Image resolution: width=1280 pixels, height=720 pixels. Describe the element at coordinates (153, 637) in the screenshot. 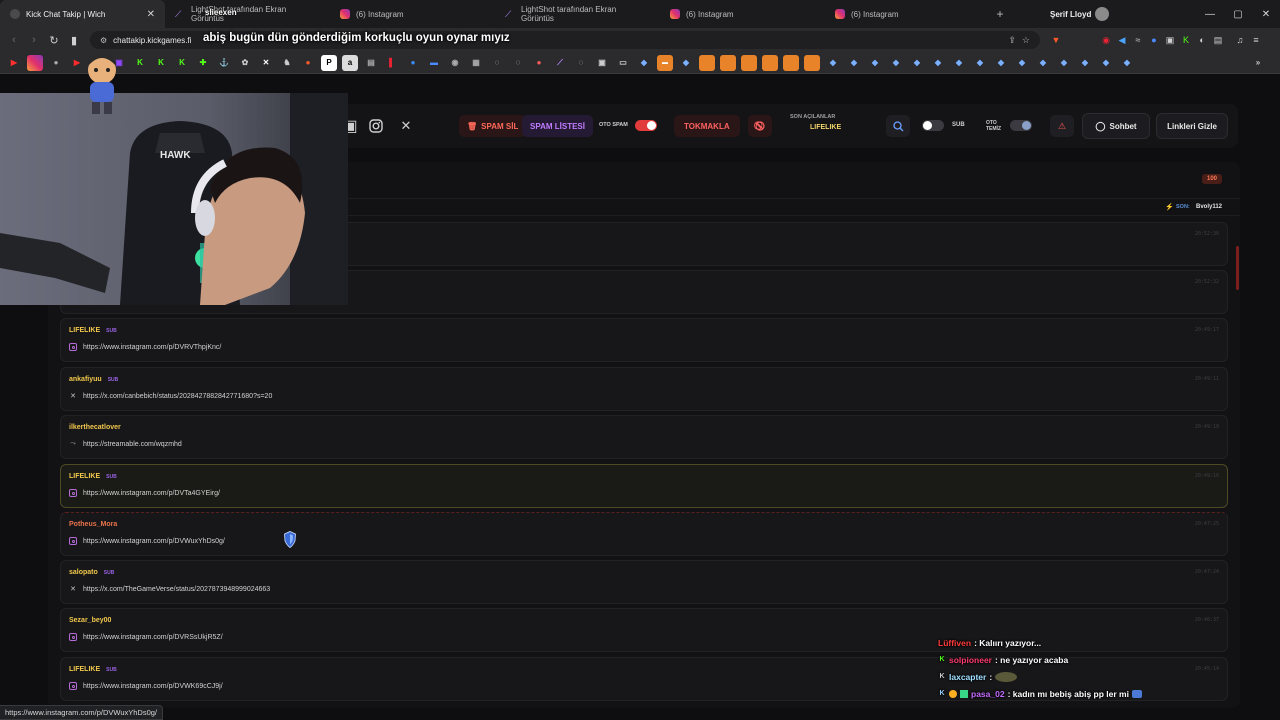

I see `link-url: https://www.instagram.com/p/DVRSsUkjR5Z/` at that location.